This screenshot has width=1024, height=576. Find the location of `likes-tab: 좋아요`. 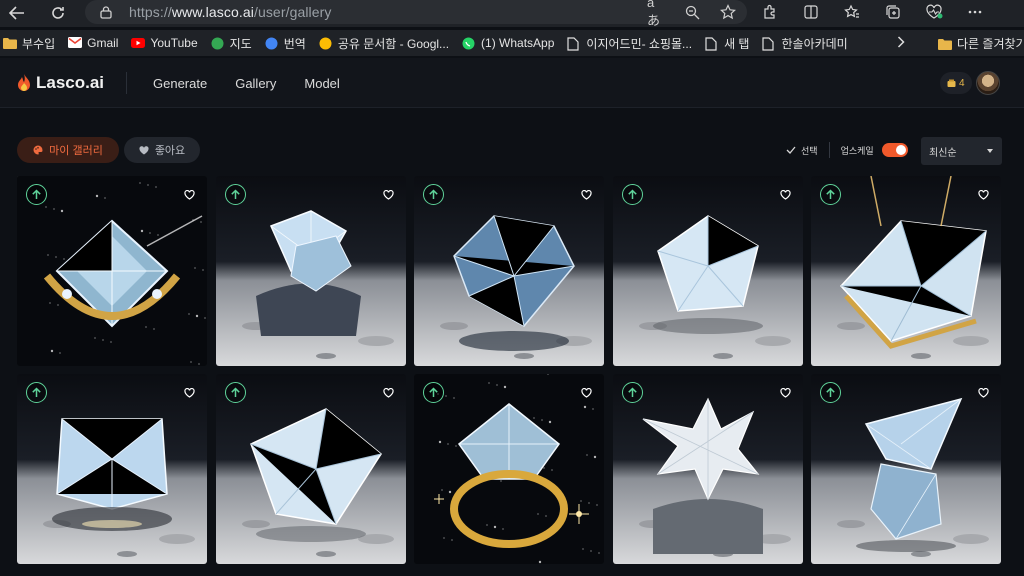

likes-tab: 좋아요 is located at coordinates (162, 150).